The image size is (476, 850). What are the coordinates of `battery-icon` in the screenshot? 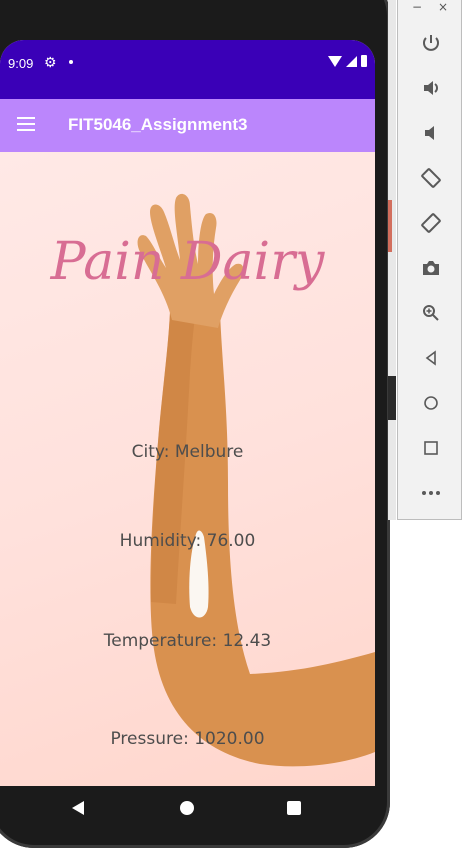 It's located at (364, 61).